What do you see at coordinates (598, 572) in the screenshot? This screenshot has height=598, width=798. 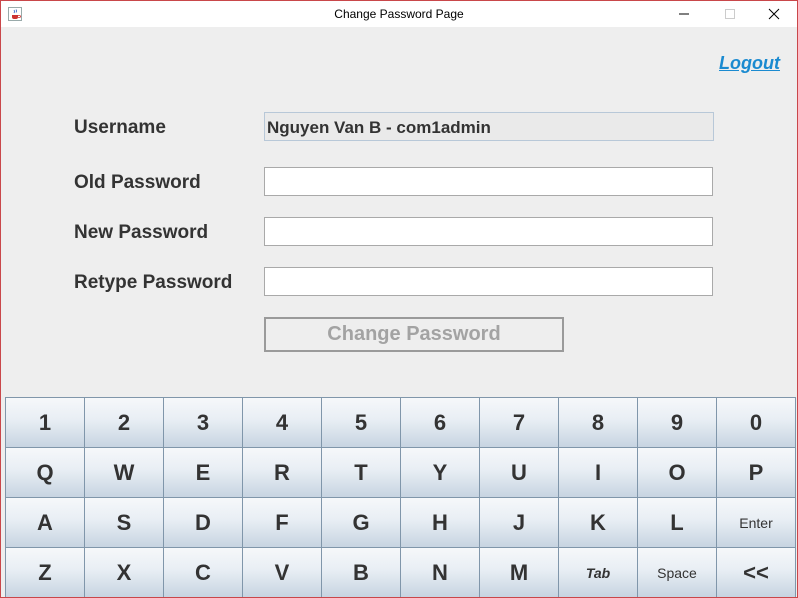 I see `key-tab: Tab` at bounding box center [598, 572].